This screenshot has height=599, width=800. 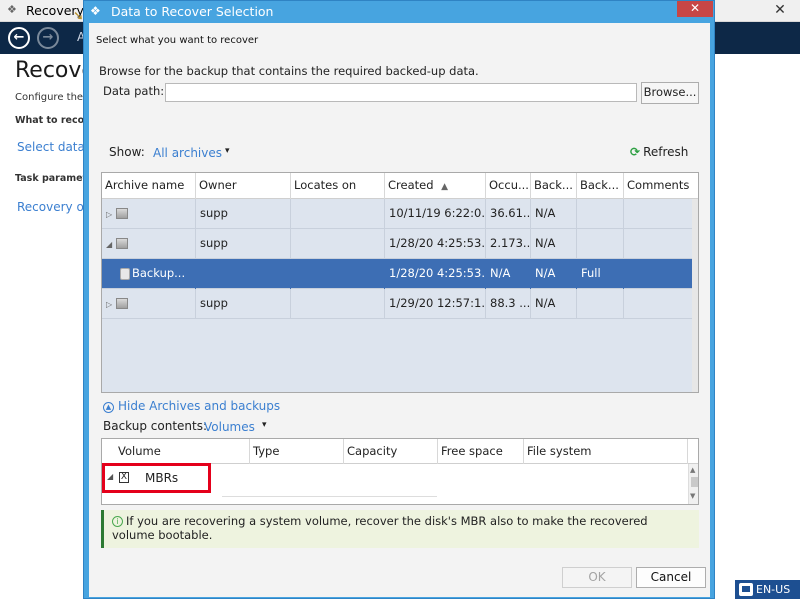 What do you see at coordinates (481, 451) in the screenshot?
I see `column-header-free-space: Free space` at bounding box center [481, 451].